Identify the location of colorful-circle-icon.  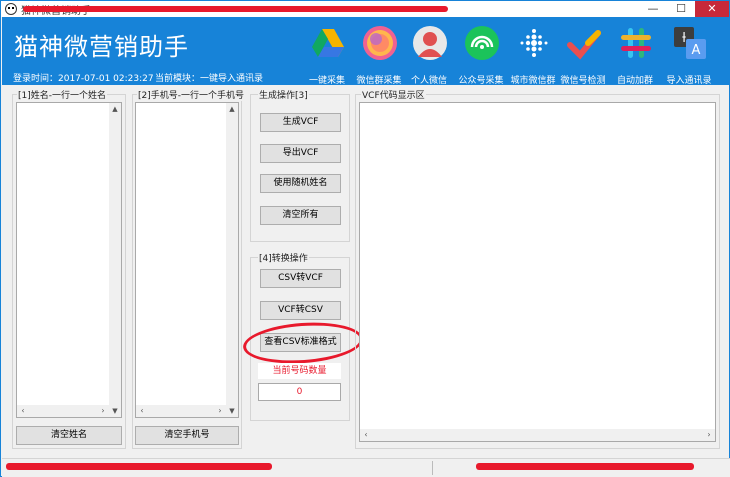
(380, 43).